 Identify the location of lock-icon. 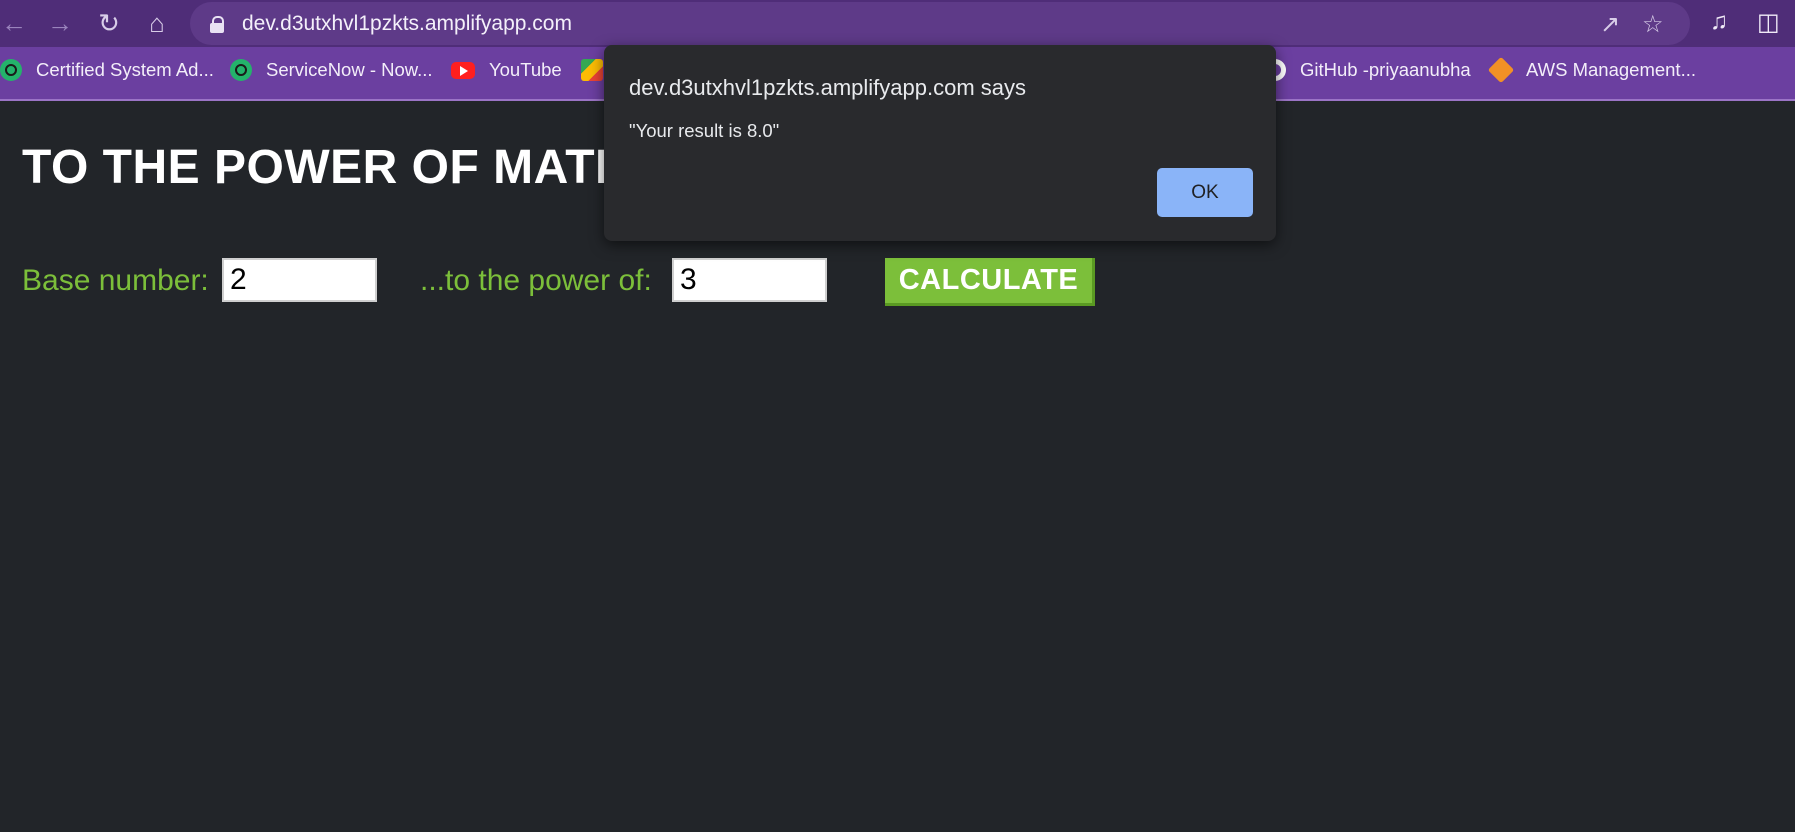
(217, 24).